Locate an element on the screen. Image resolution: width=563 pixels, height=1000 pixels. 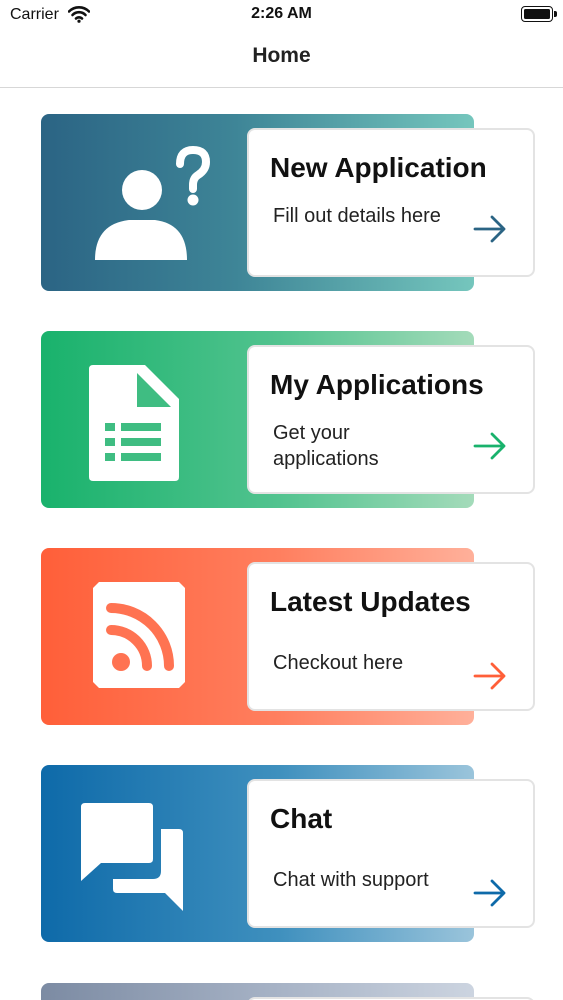
spreadsheet-document-icon is located at coordinates (151, 421).